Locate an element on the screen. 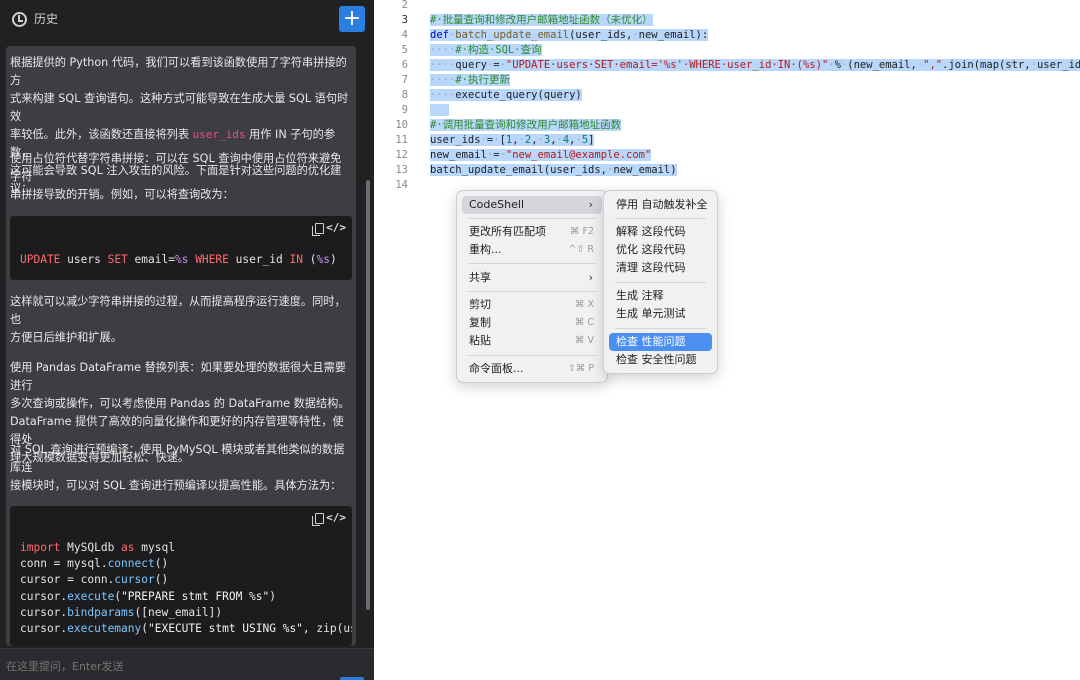 This screenshot has width=1080, height=680. menu-item-codeshell: CodeShell › is located at coordinates (532, 205).